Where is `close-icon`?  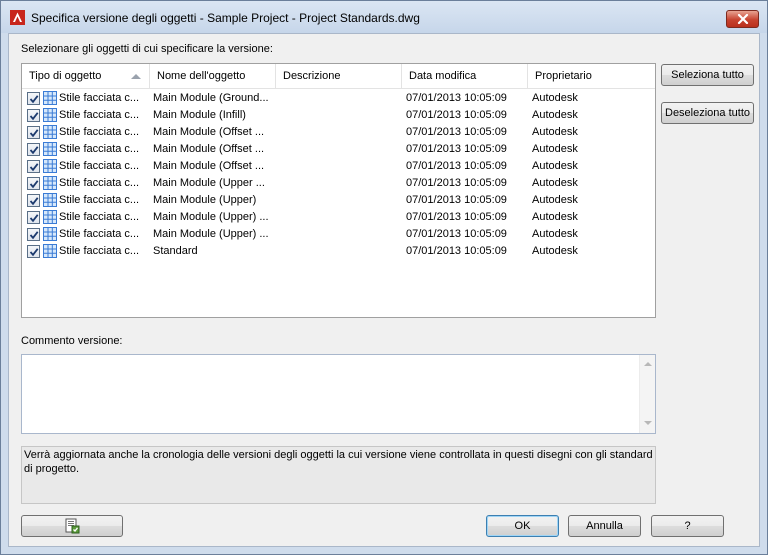 close-icon is located at coordinates (742, 19).